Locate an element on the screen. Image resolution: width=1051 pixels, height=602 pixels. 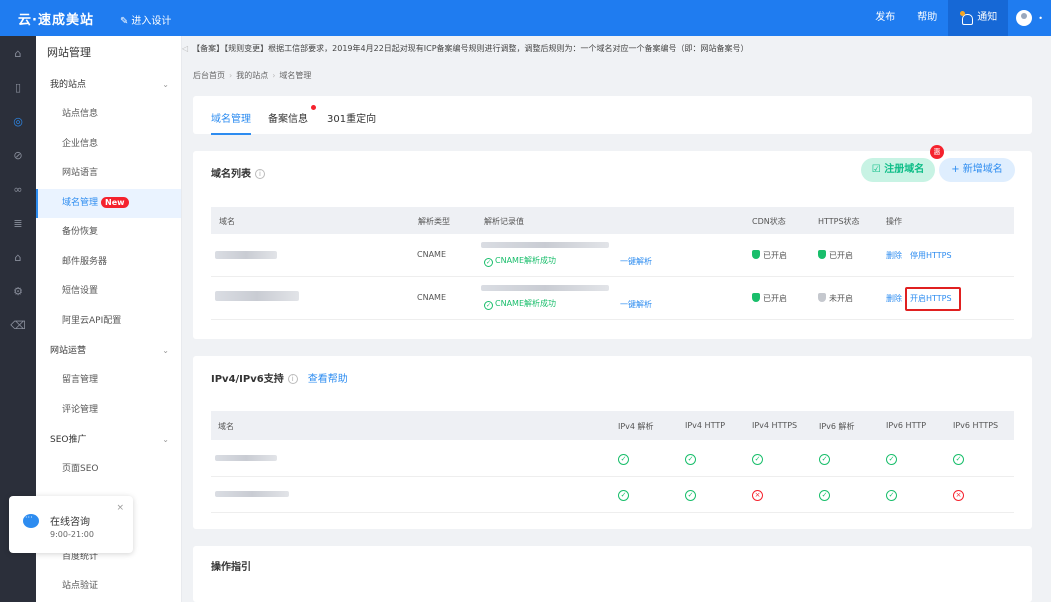
close-icon: × is located at coordinates (120, 508).